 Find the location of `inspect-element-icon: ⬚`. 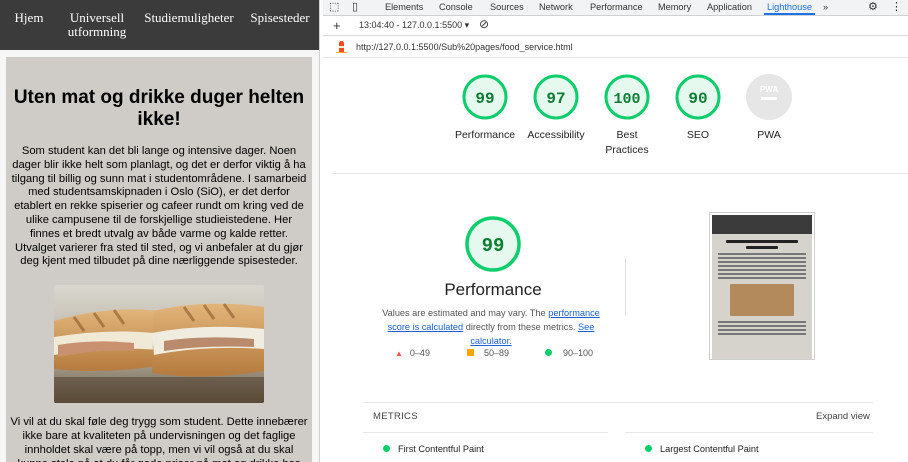

inspect-element-icon: ⬚ is located at coordinates (334, 7).